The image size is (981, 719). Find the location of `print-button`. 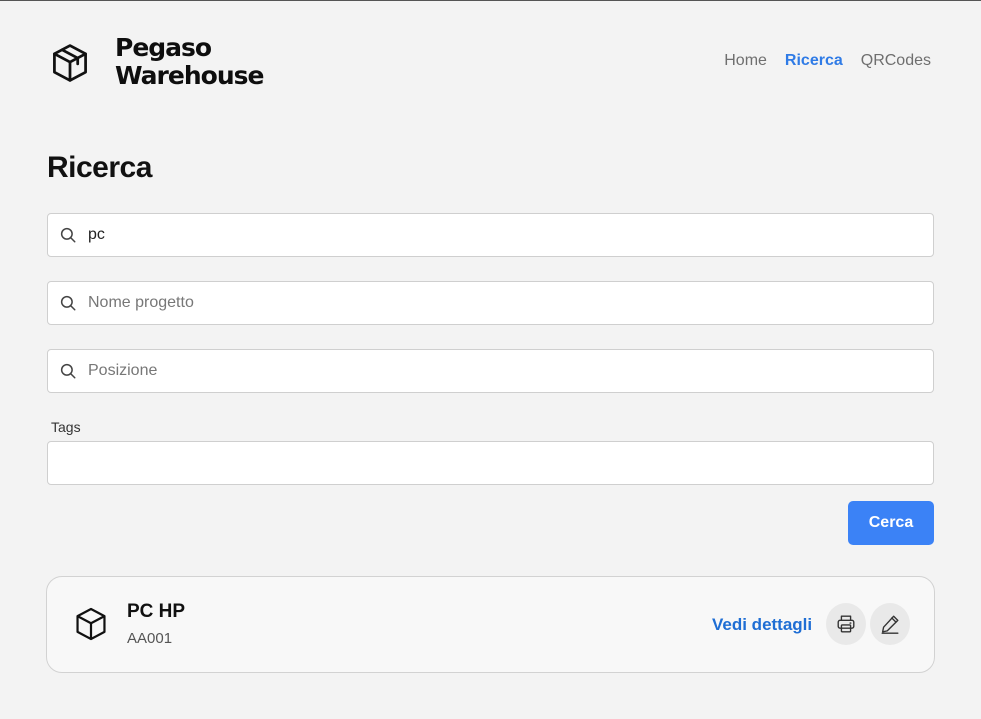

print-button is located at coordinates (846, 624).